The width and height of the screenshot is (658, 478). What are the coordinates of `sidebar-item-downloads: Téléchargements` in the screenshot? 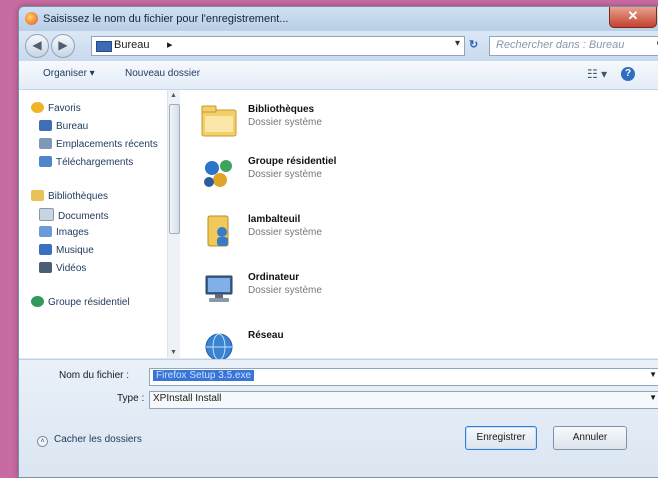 It's located at (86, 164).